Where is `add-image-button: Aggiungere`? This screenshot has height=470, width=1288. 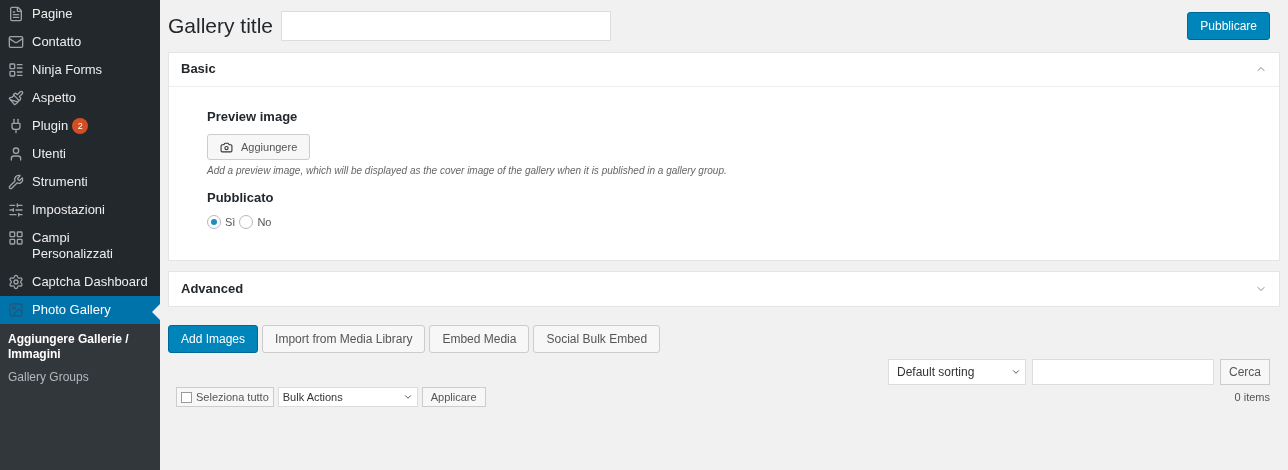
add-image-button: Aggiungere is located at coordinates (259, 147).